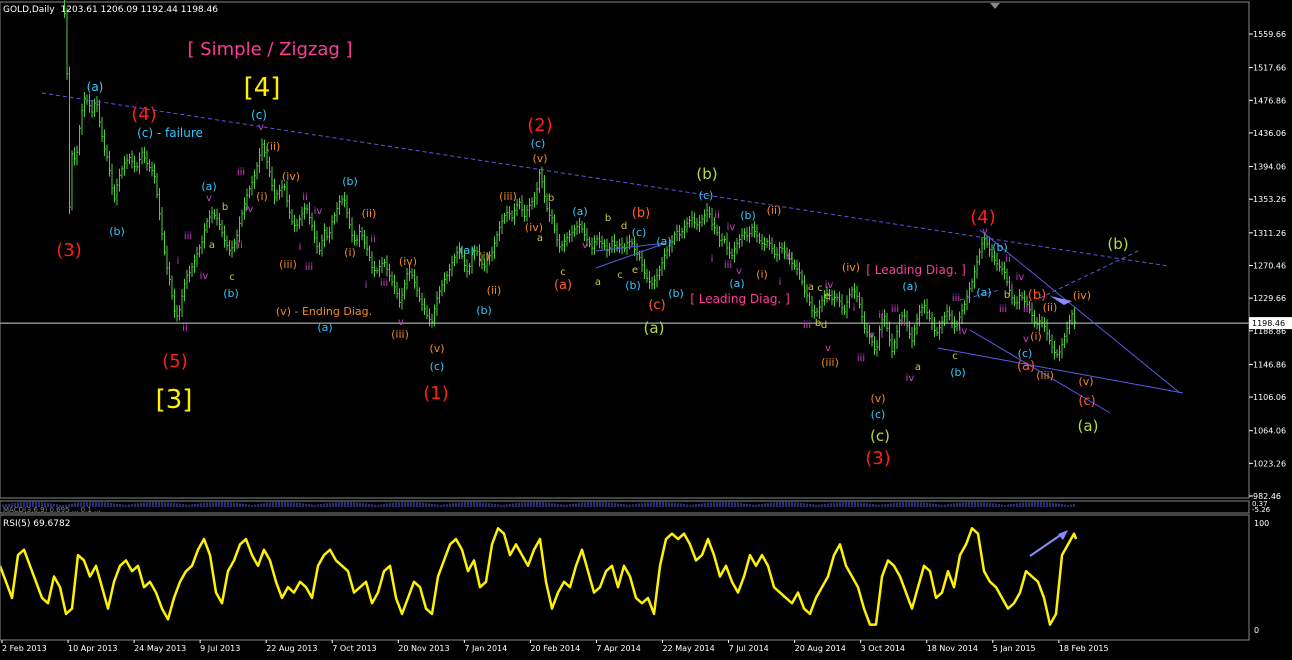 The image size is (1292, 660). Describe the element at coordinates (170, 133) in the screenshot. I see `wave-label: (c) - failure` at that location.